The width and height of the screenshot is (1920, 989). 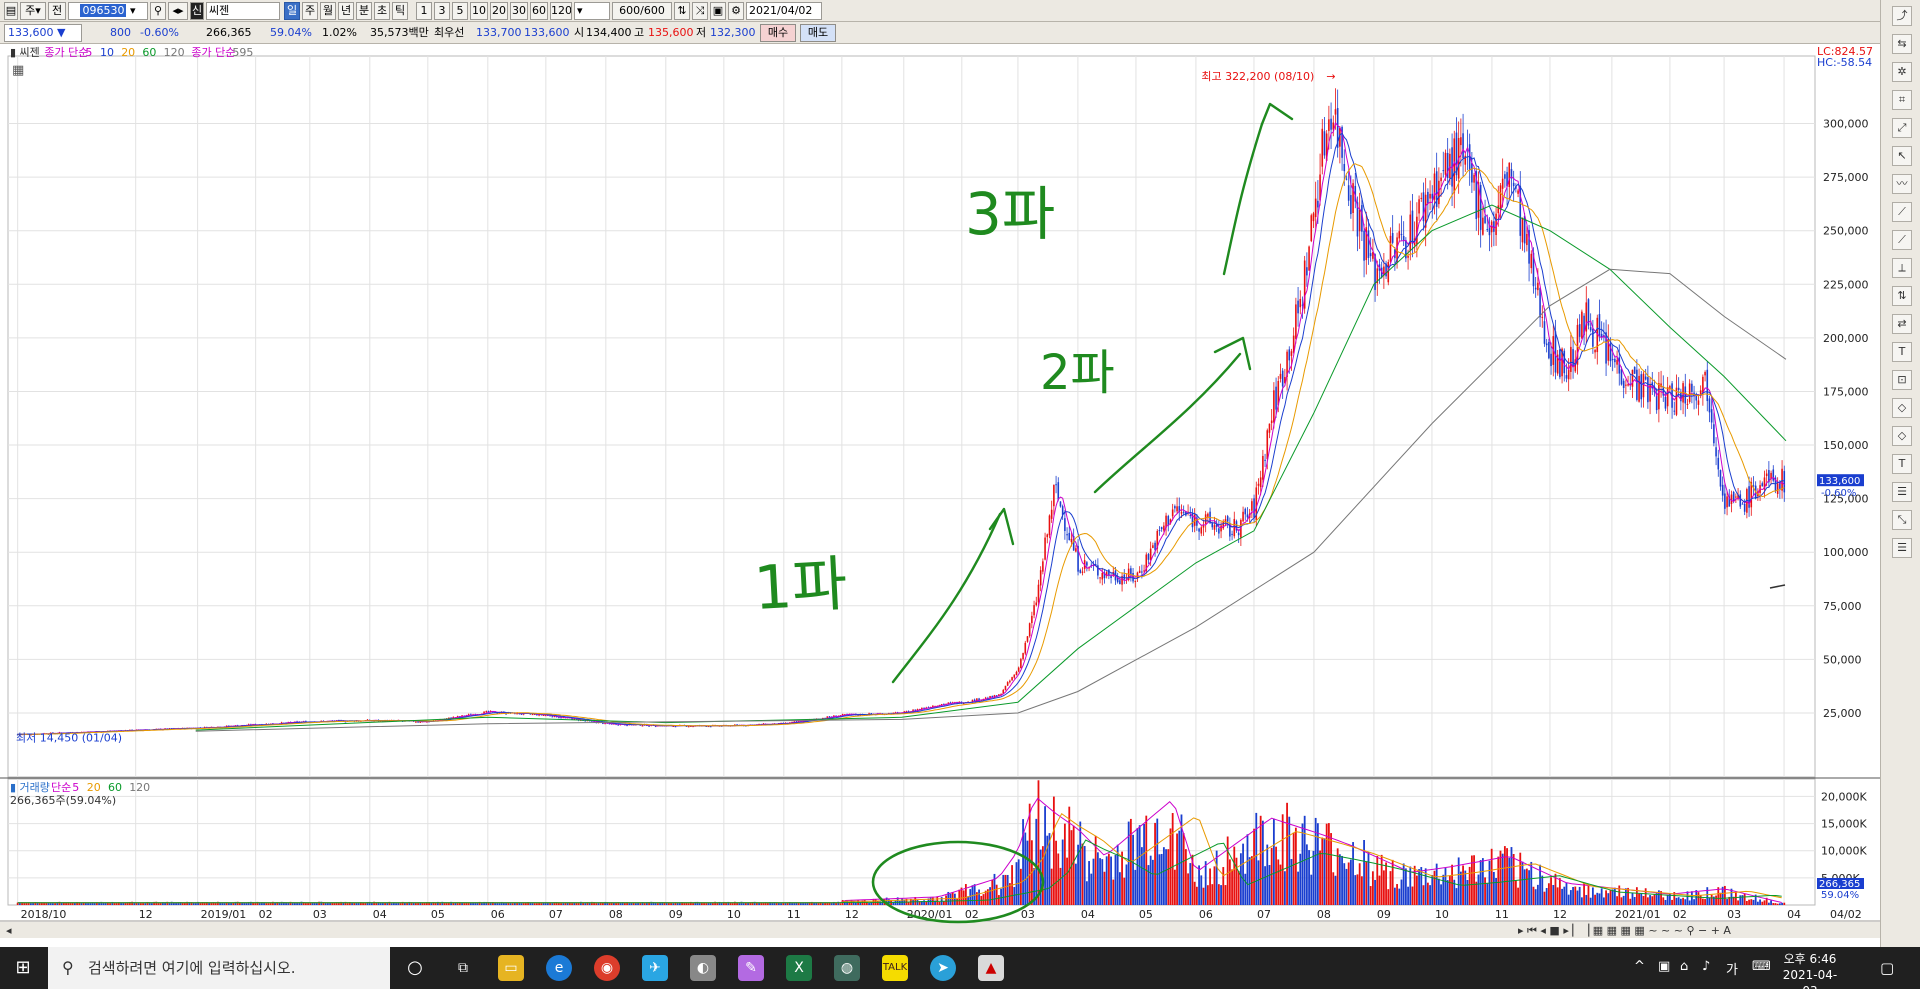 What do you see at coordinates (1902, 380) in the screenshot?
I see `tool-icon-13: ⊡` at bounding box center [1902, 380].